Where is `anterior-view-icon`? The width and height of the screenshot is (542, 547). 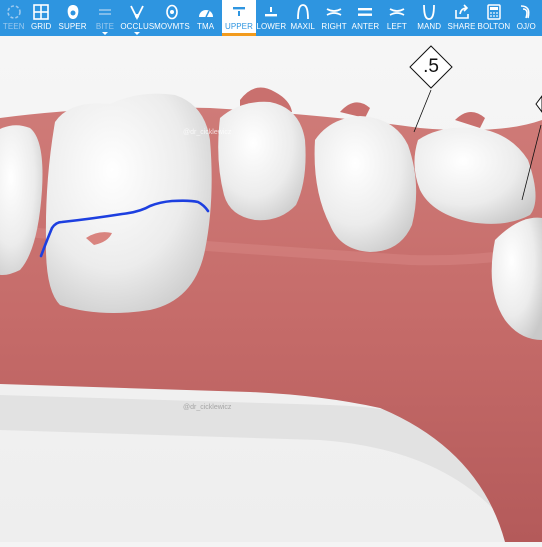 anterior-view-icon is located at coordinates (365, 12).